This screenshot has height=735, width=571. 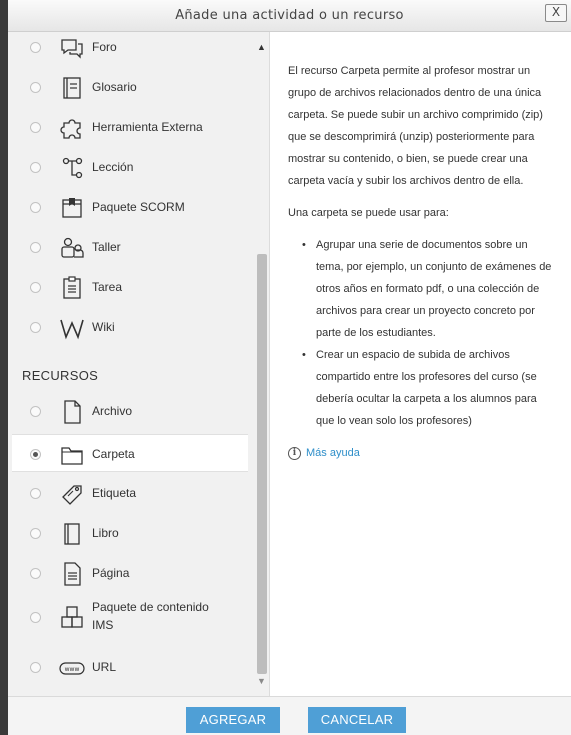 What do you see at coordinates (289, 715) in the screenshot?
I see `dialog-footer: AGREGAR CANCELAR` at bounding box center [289, 715].